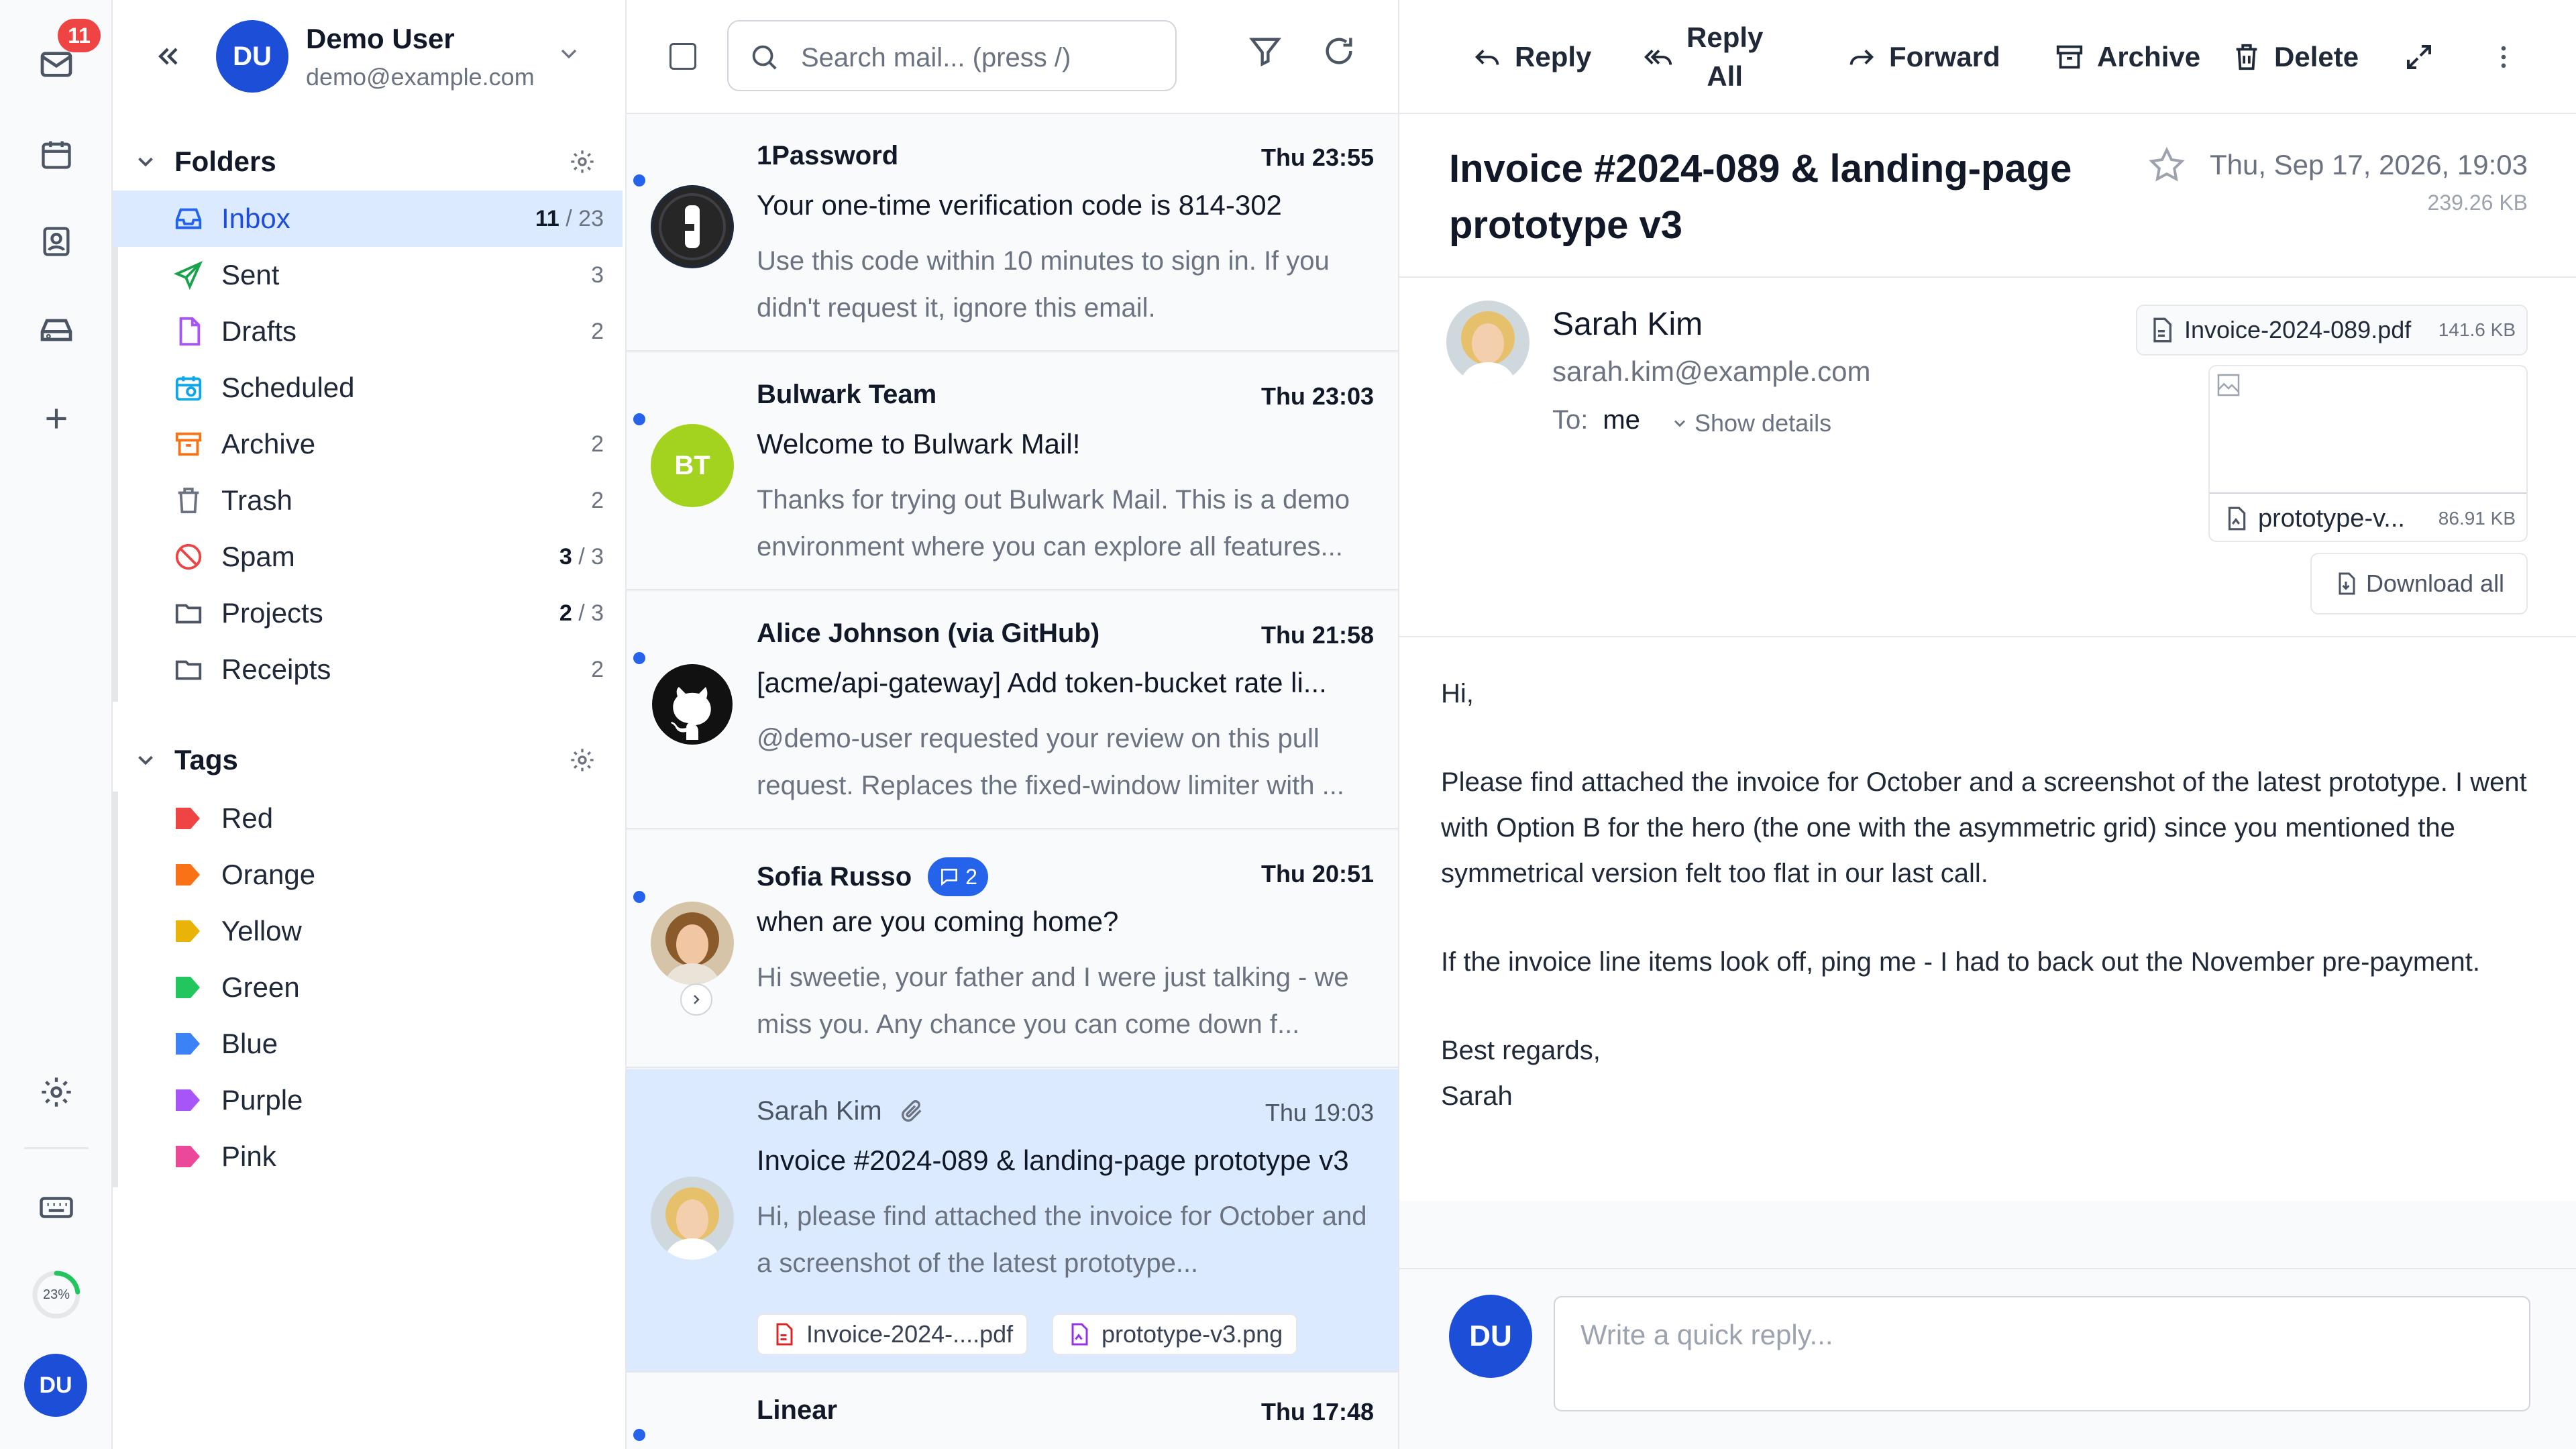 This screenshot has height=1449, width=2576. Describe the element at coordinates (1531, 57) in the screenshot. I see `reply-button: Reply` at that location.